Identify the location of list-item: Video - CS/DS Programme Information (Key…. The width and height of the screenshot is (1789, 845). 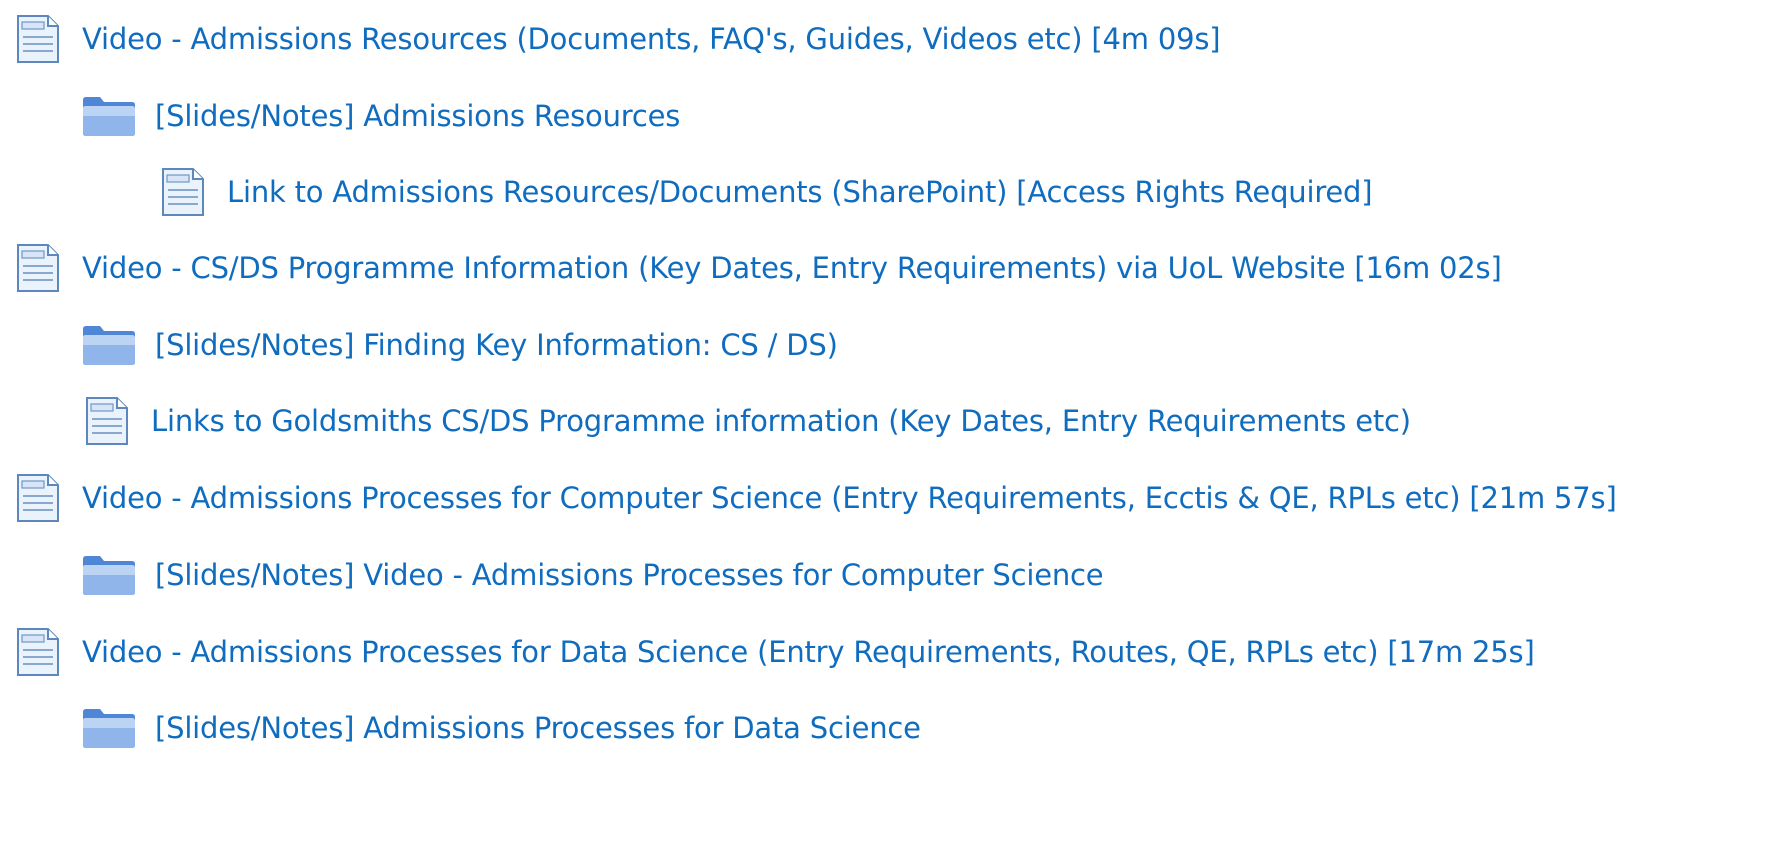
(894, 268).